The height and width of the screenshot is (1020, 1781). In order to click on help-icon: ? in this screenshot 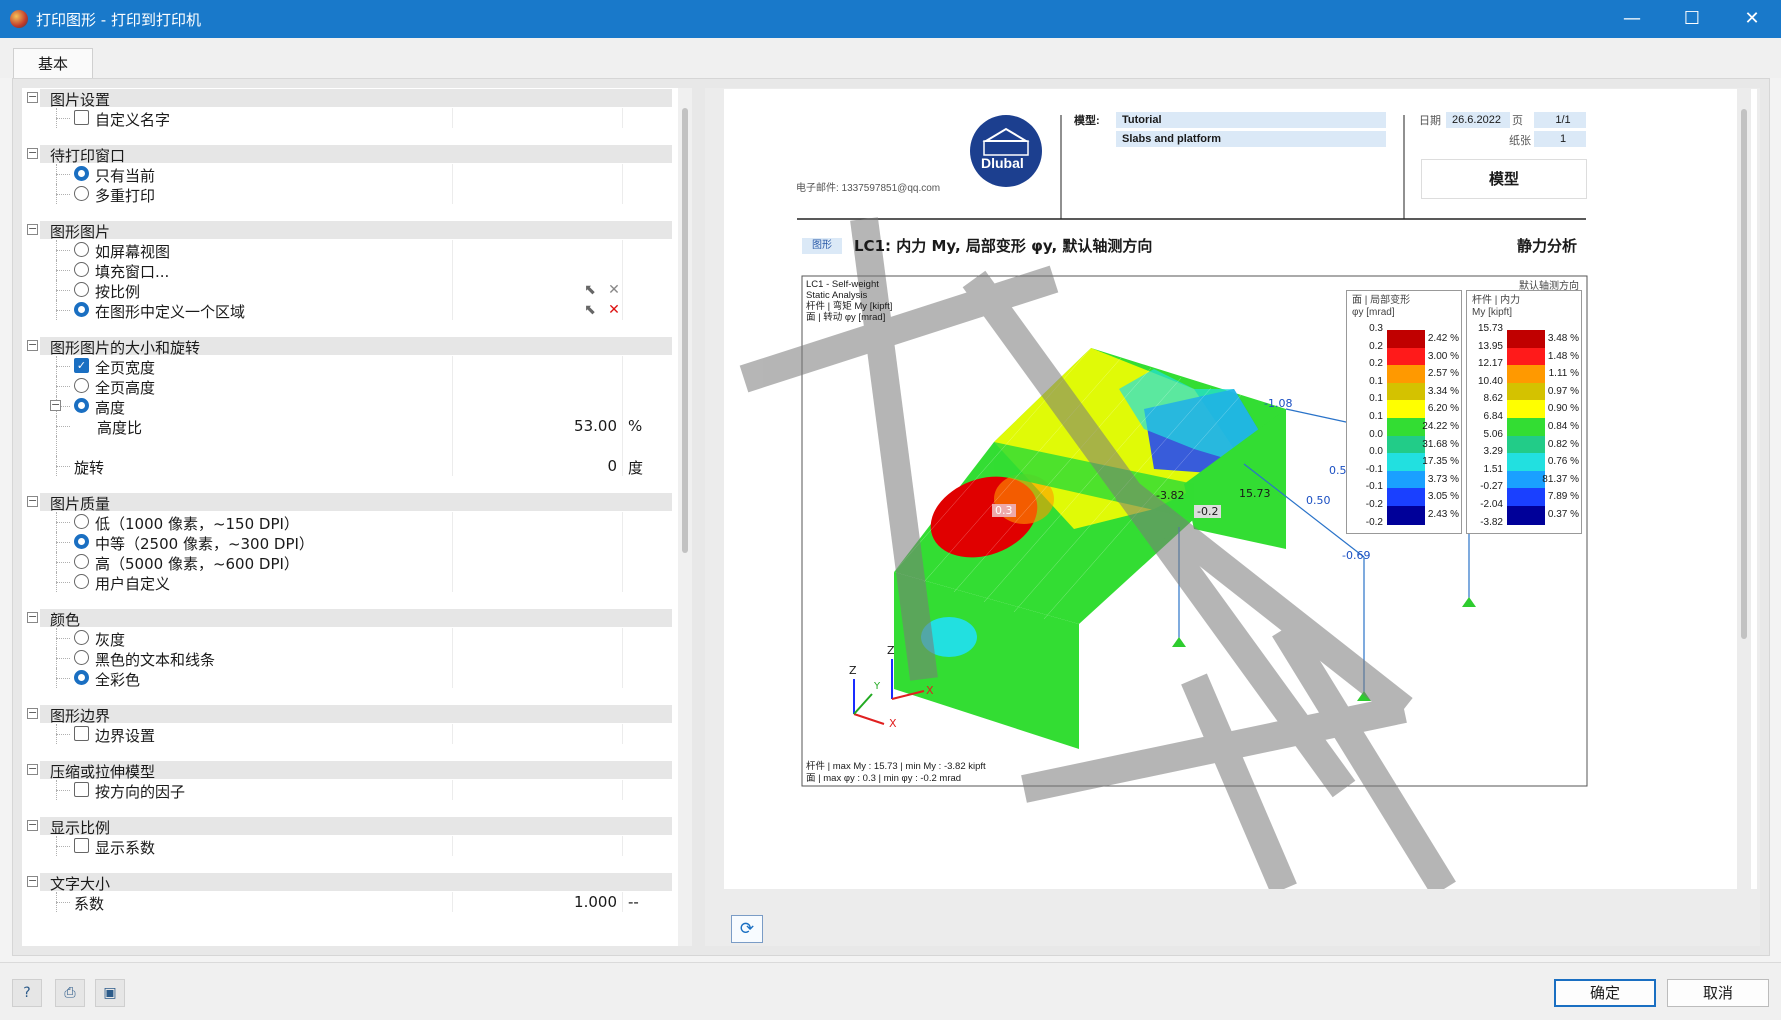, I will do `click(27, 993)`.